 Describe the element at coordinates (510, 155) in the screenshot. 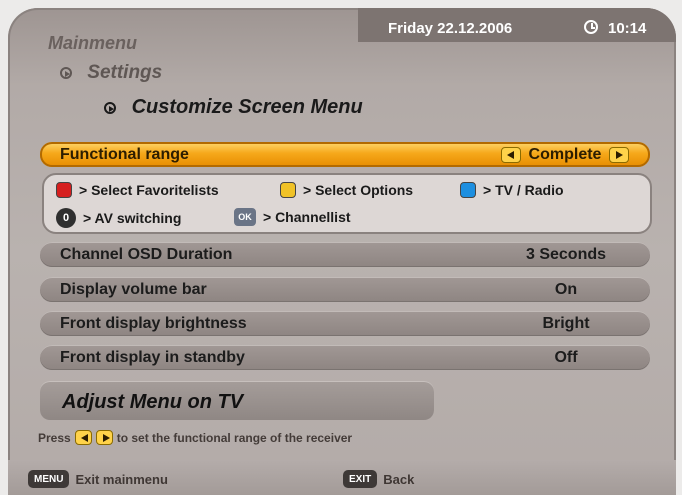

I see `left-arrow-button-icon` at that location.